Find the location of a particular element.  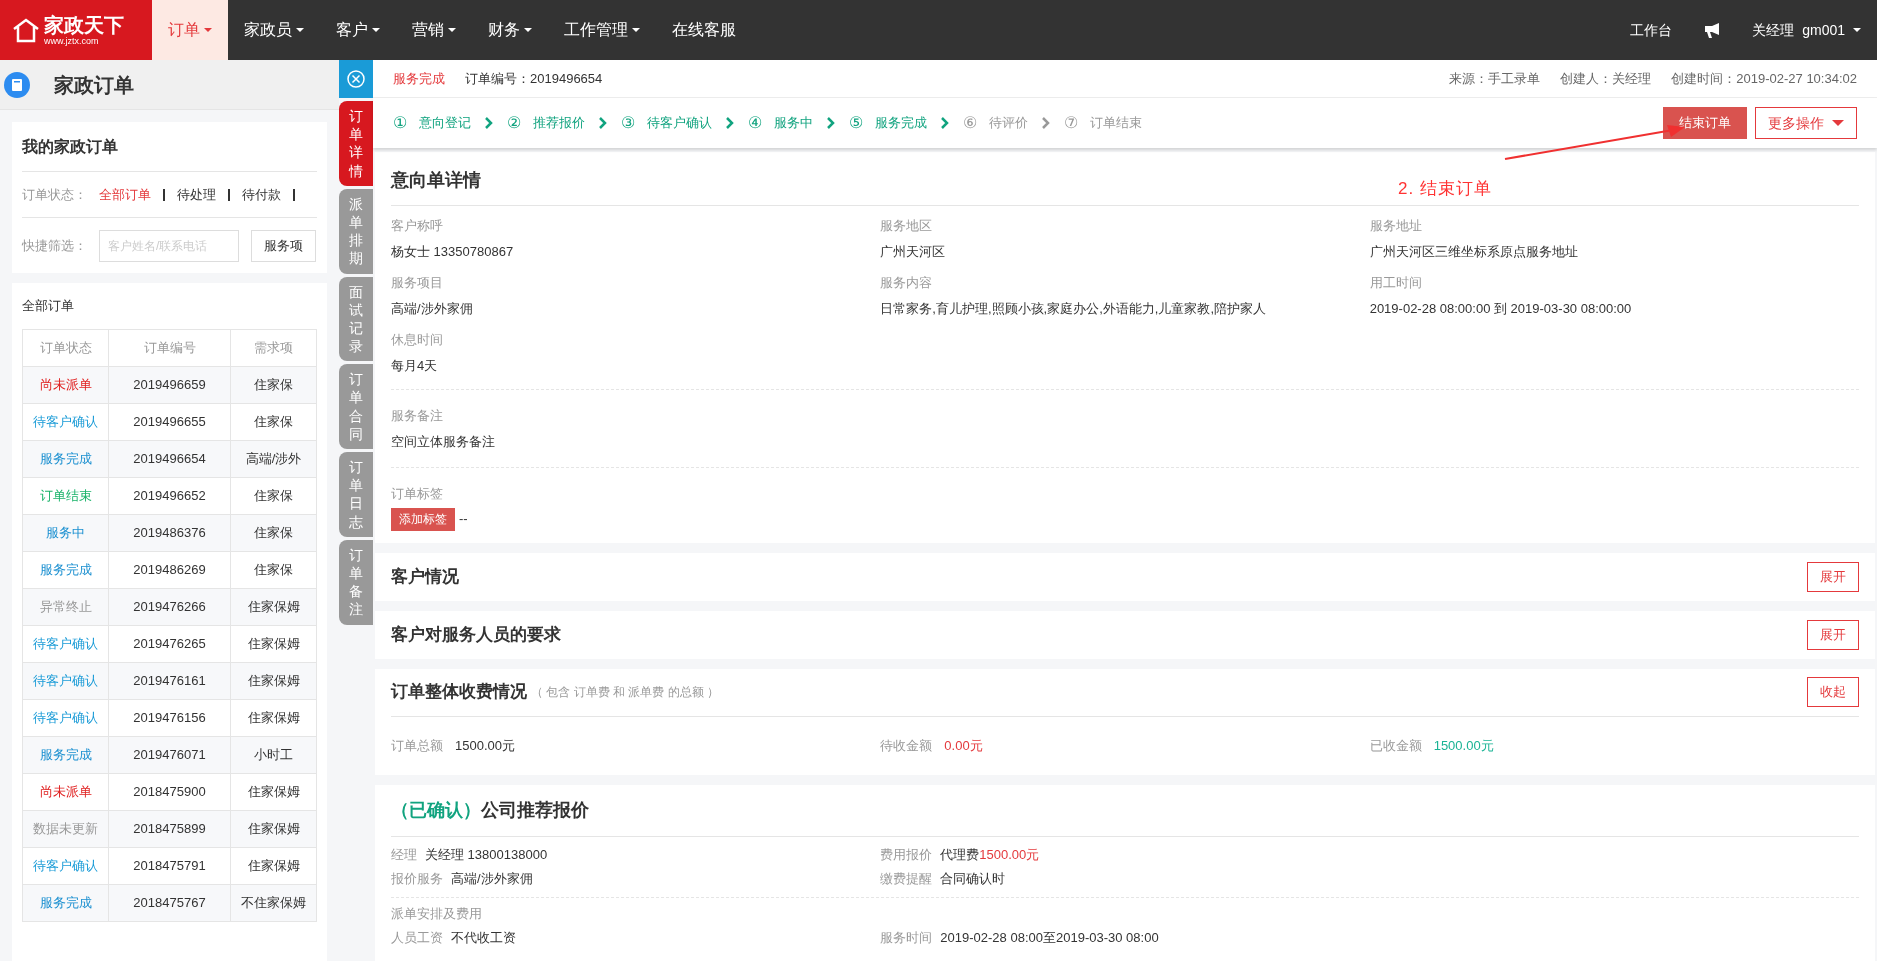

field-label: 费用报价 is located at coordinates (906, 854).